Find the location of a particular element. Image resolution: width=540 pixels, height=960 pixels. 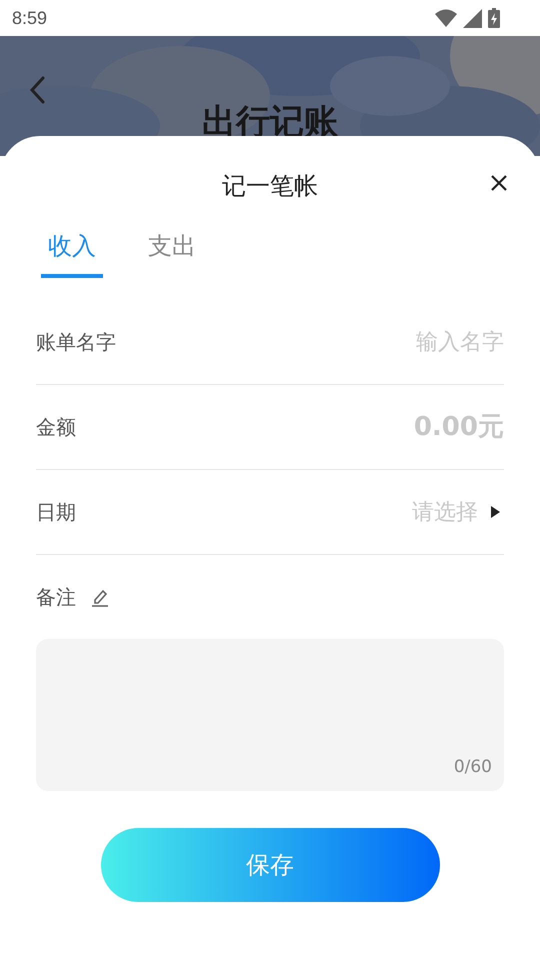

field-label: 备注 is located at coordinates (56, 597).